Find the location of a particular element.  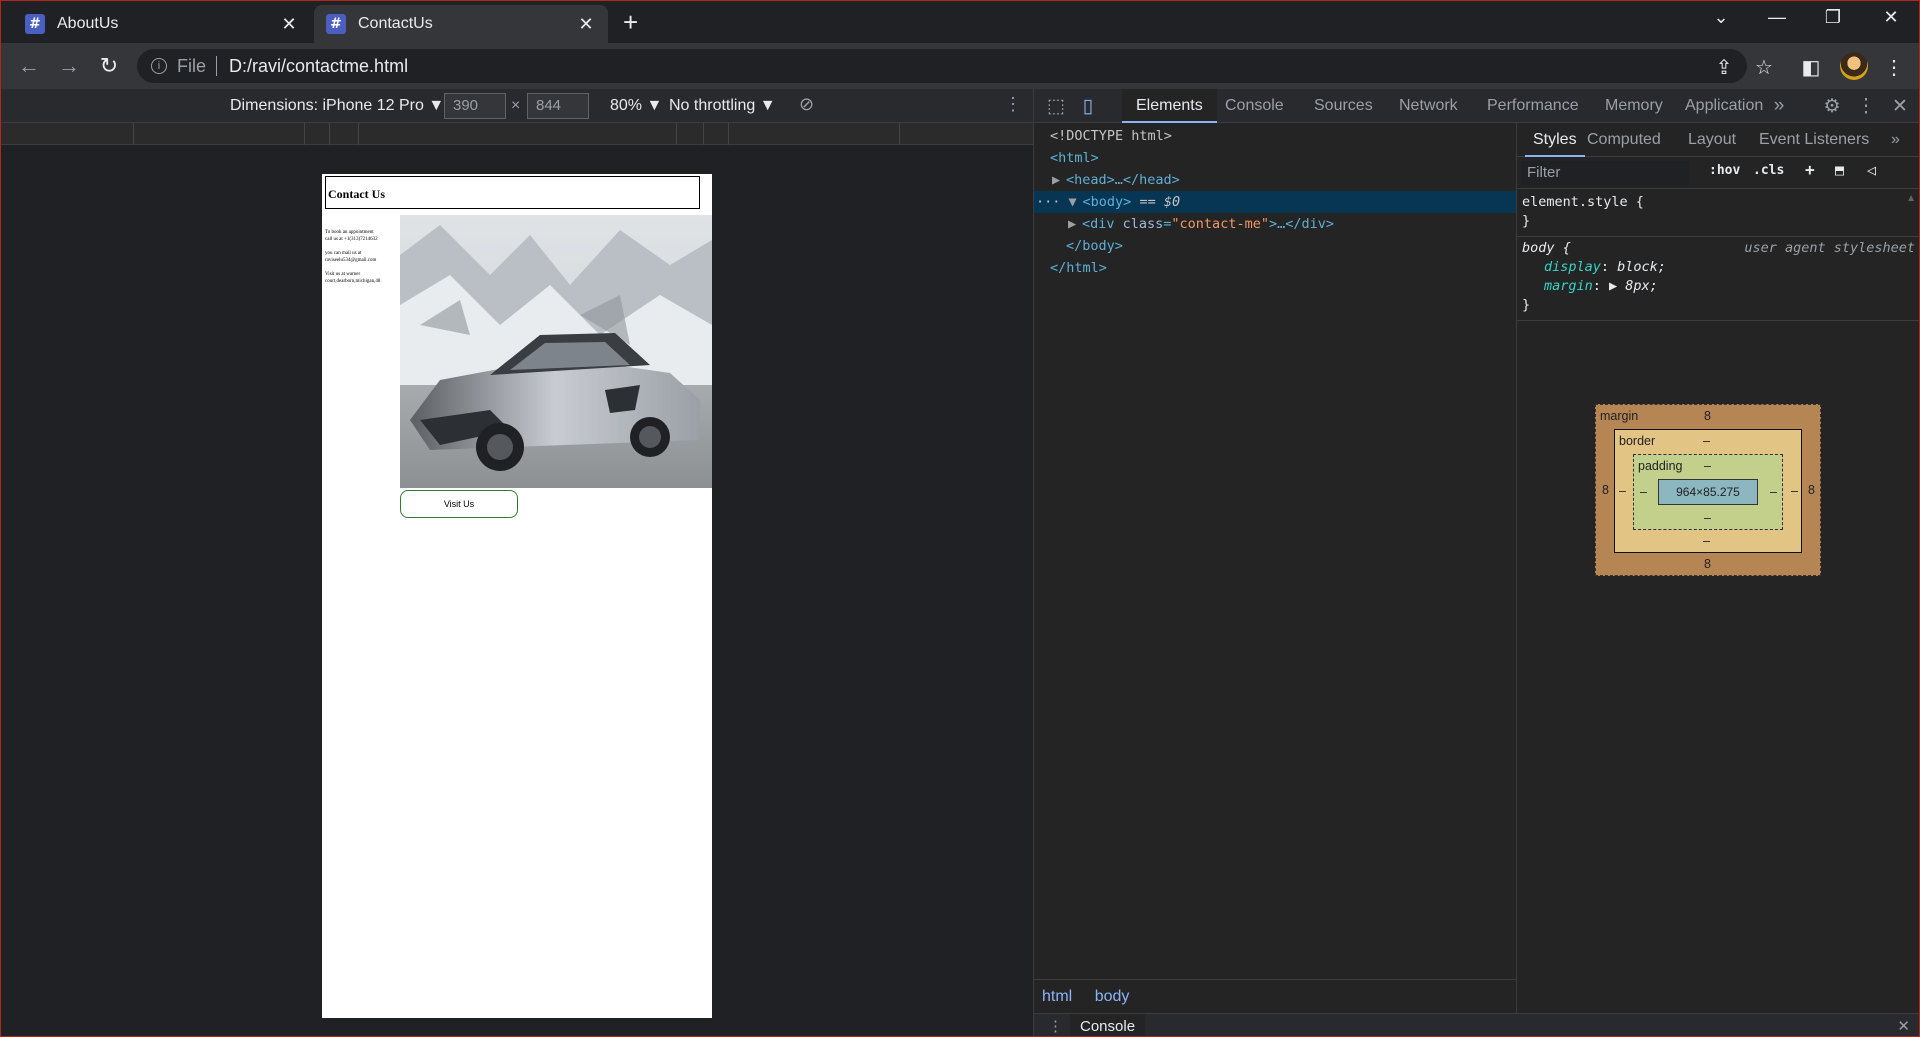

rotate-icon: ⊘ is located at coordinates (806, 104).